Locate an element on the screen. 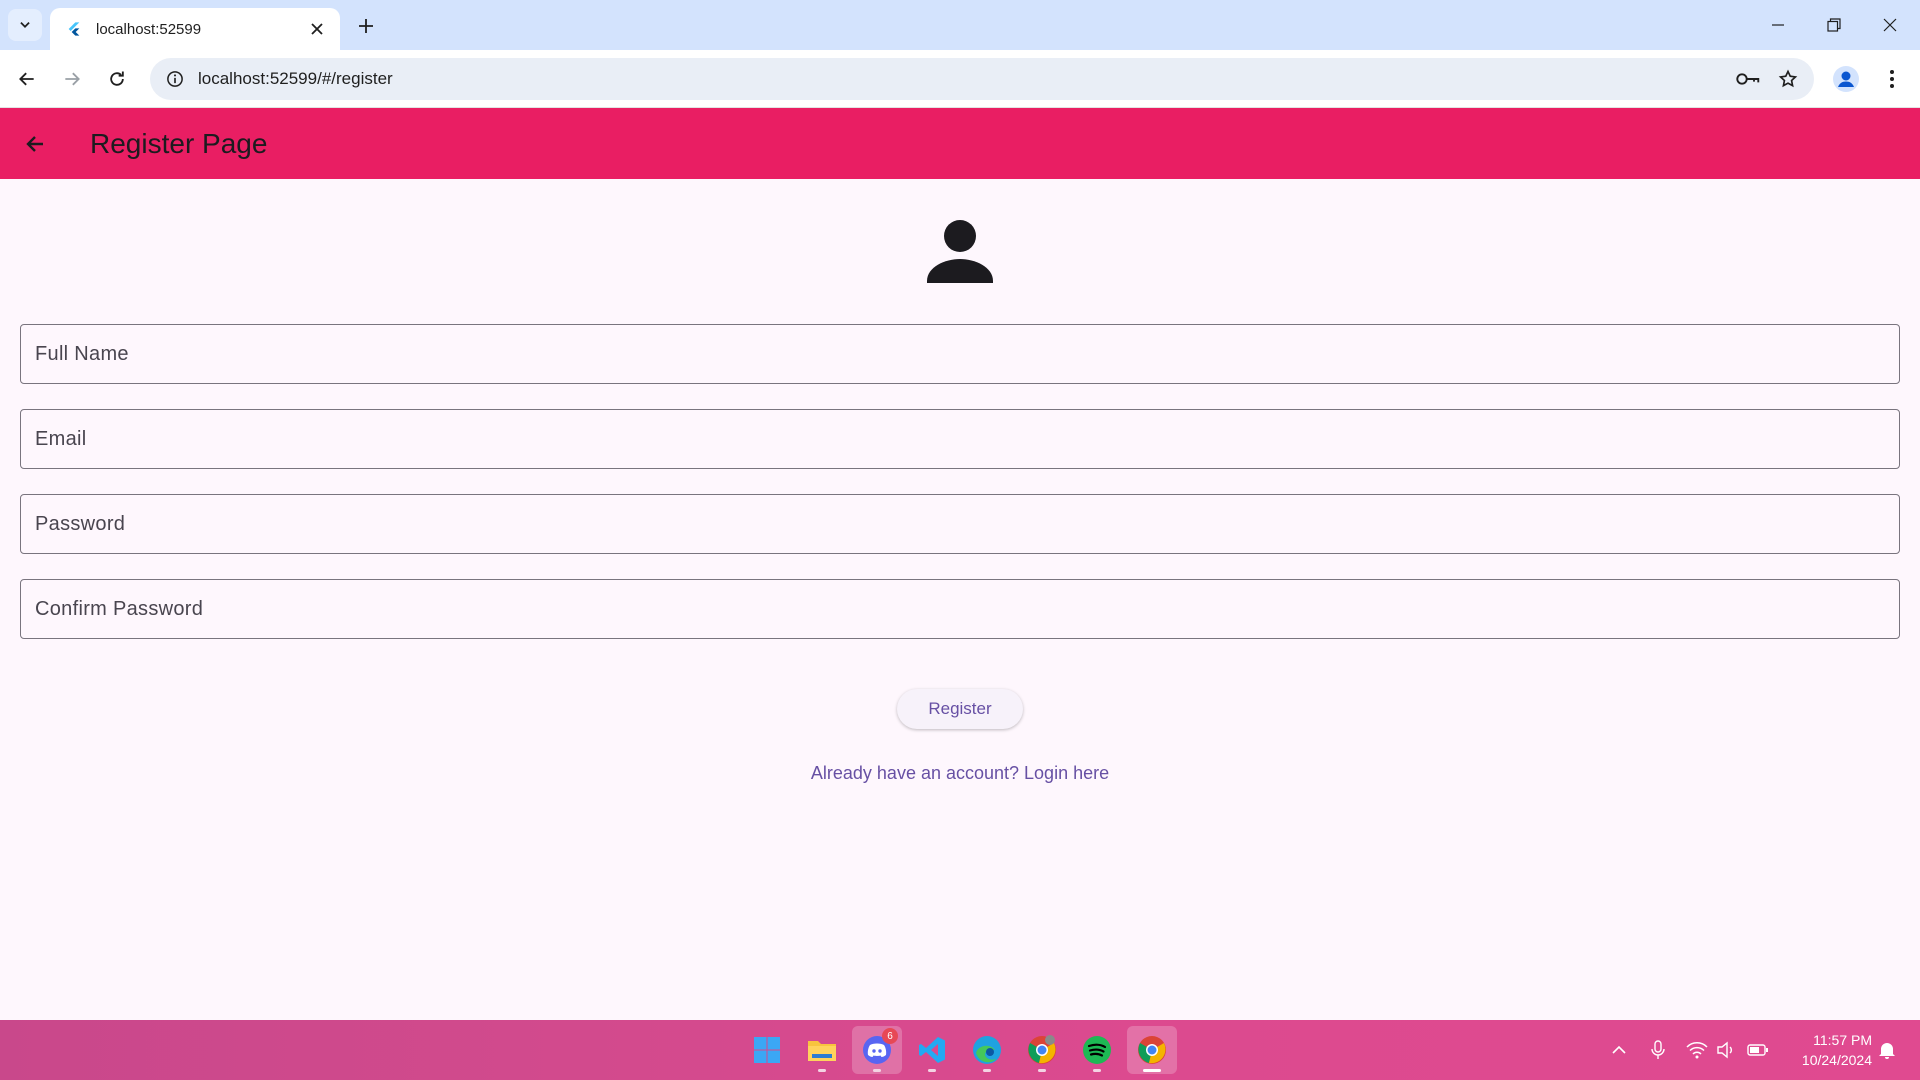 This screenshot has width=1920, height=1080. vscode-button is located at coordinates (932, 1050).